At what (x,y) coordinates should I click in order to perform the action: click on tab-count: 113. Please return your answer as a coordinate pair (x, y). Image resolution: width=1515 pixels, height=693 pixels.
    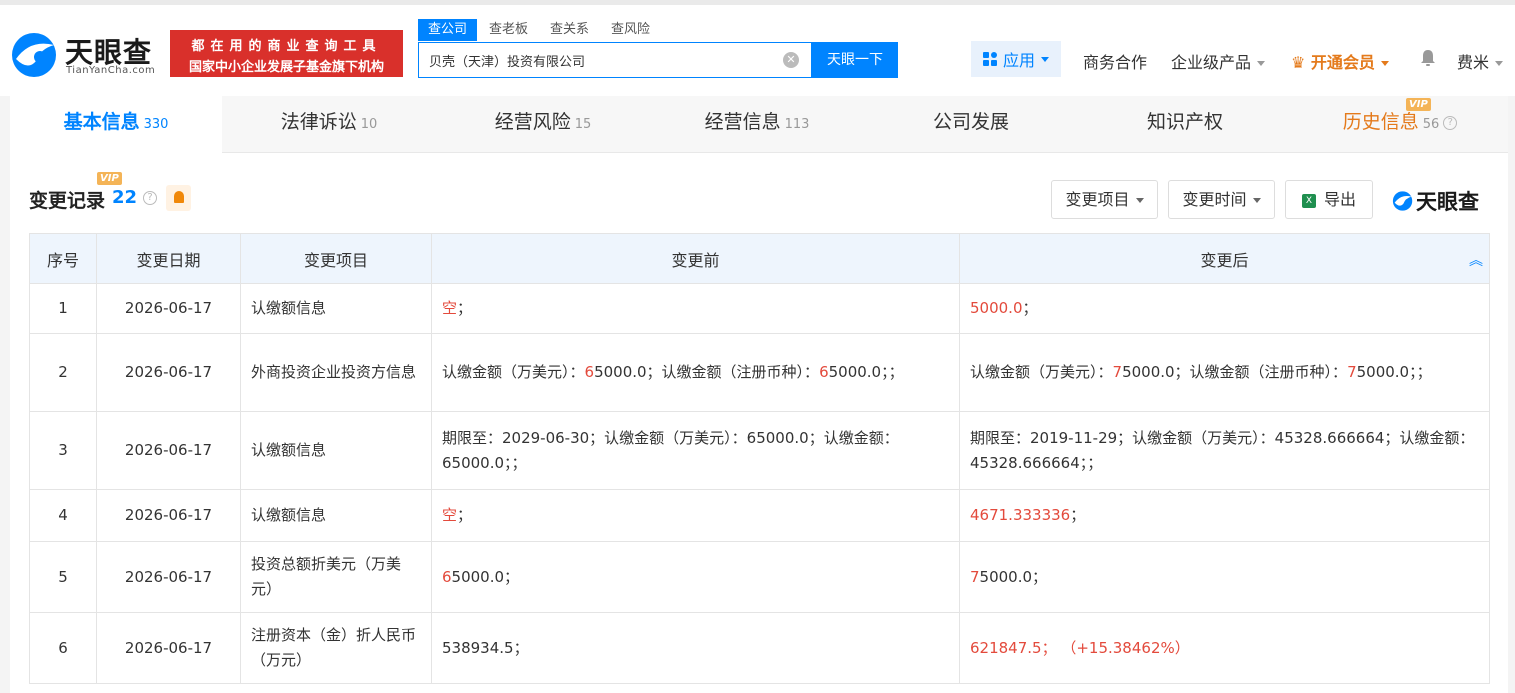
    Looking at the image, I should click on (797, 124).